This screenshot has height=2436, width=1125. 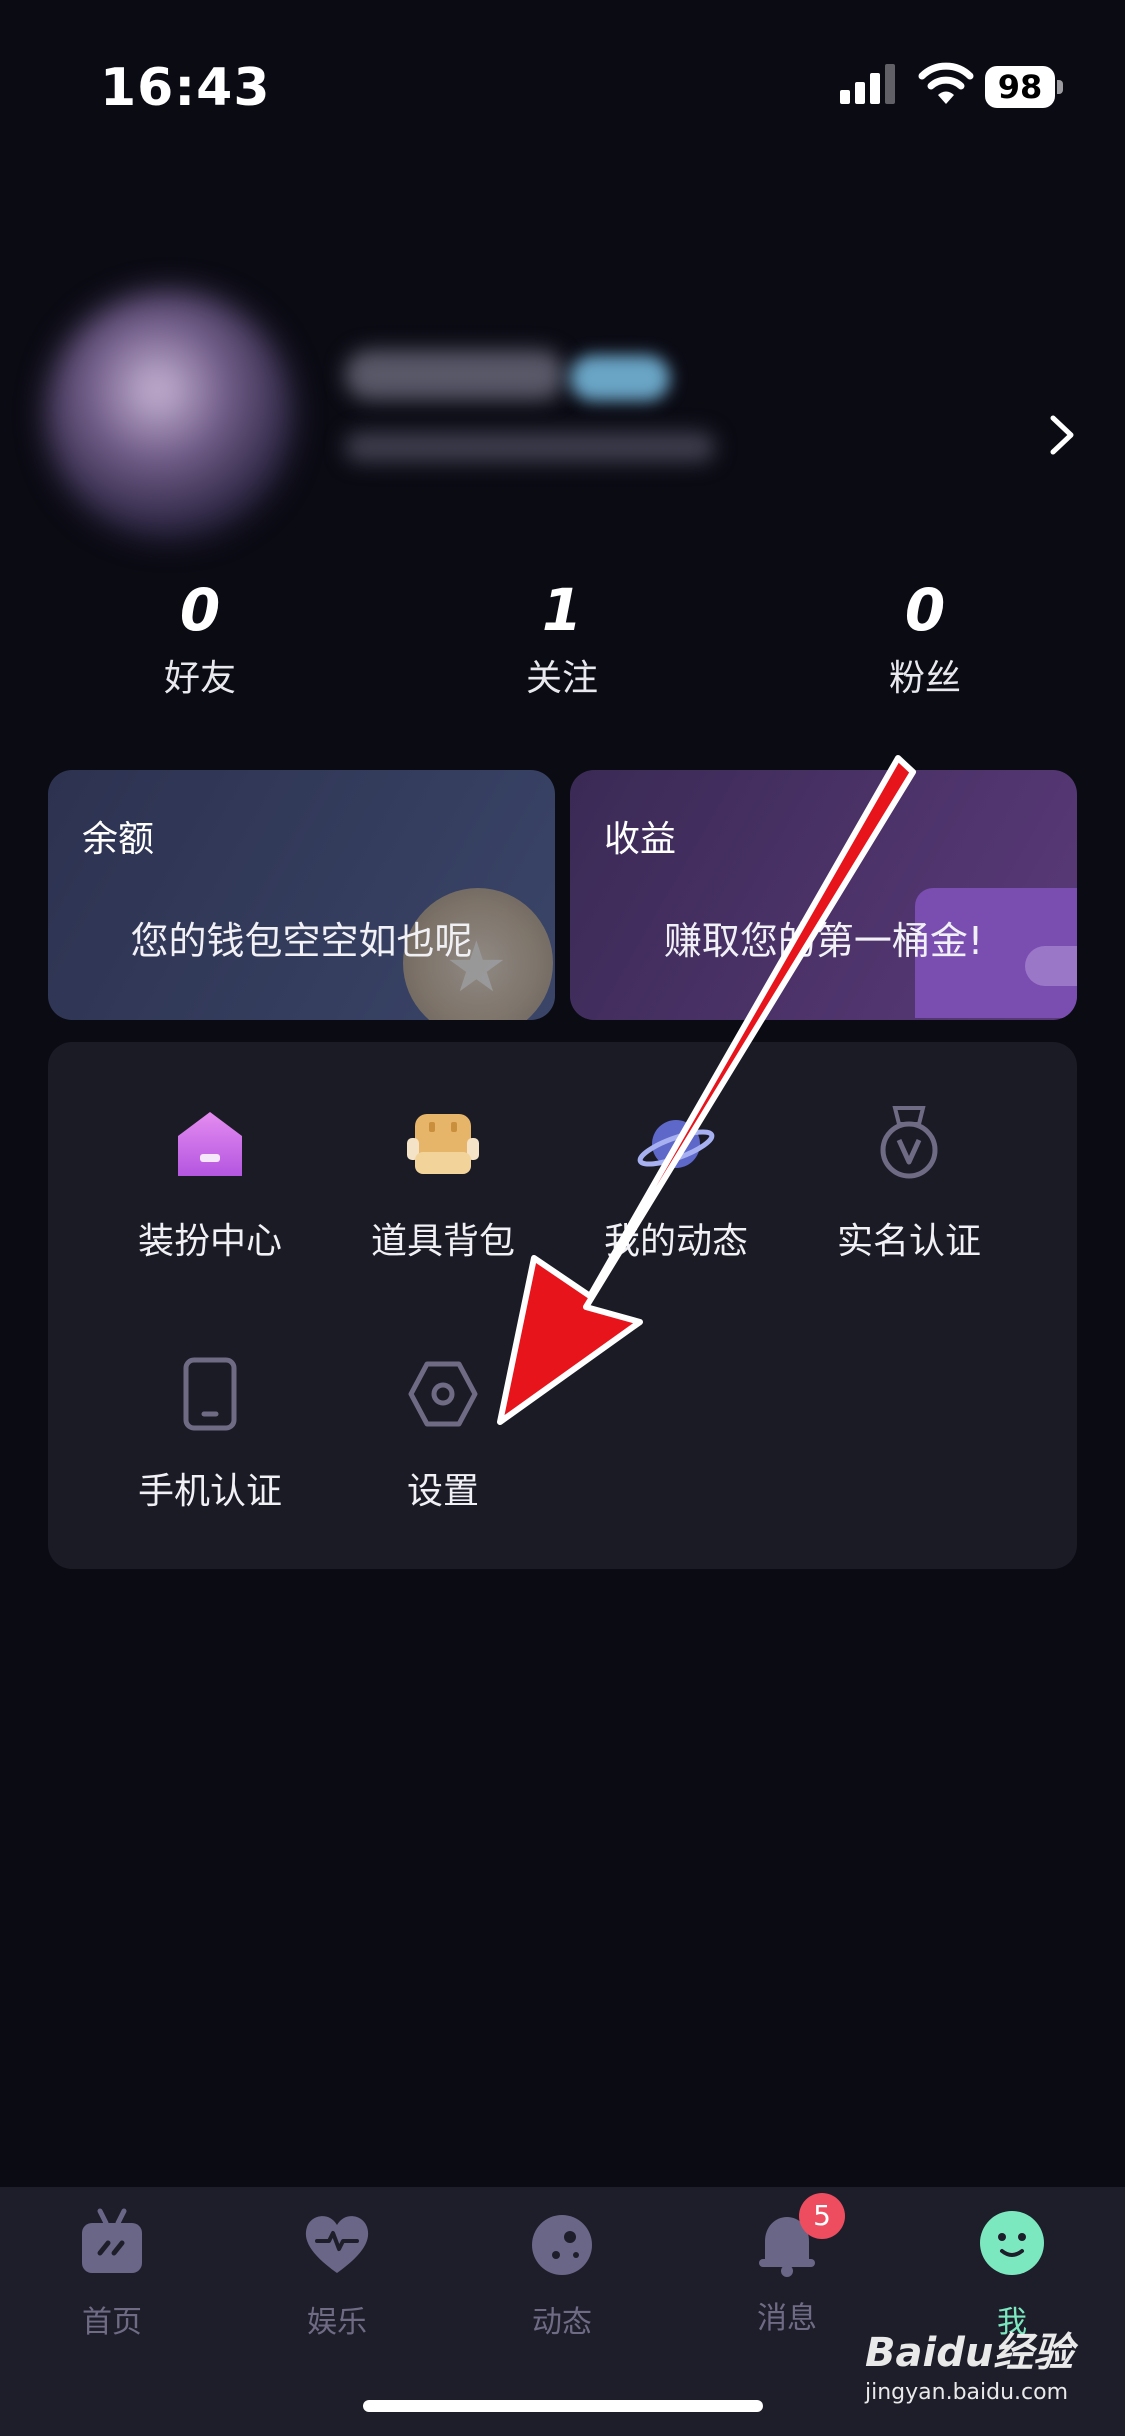 What do you see at coordinates (170, 415) in the screenshot?
I see `avatar` at bounding box center [170, 415].